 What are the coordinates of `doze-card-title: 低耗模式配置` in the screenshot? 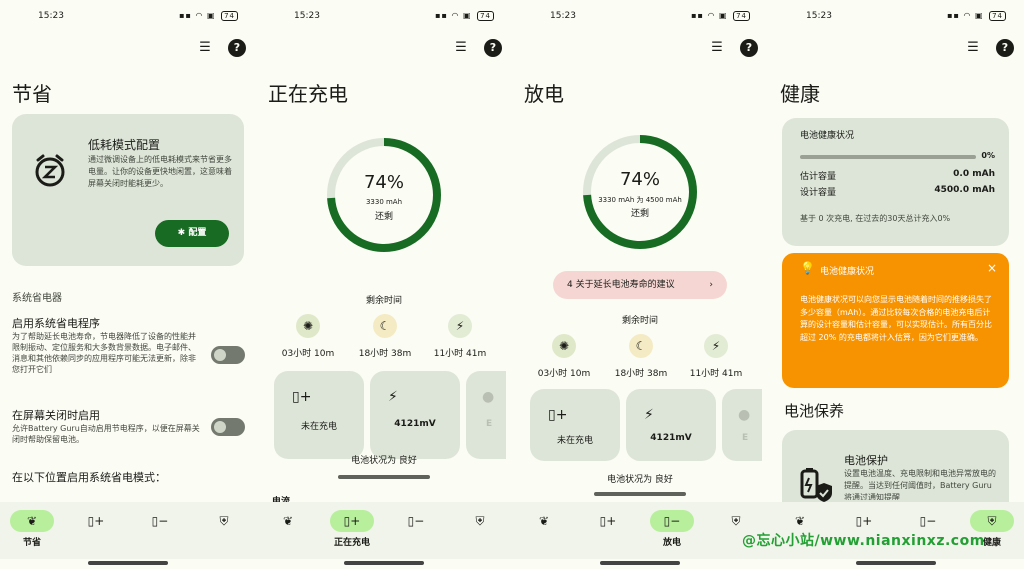 It's located at (124, 145).